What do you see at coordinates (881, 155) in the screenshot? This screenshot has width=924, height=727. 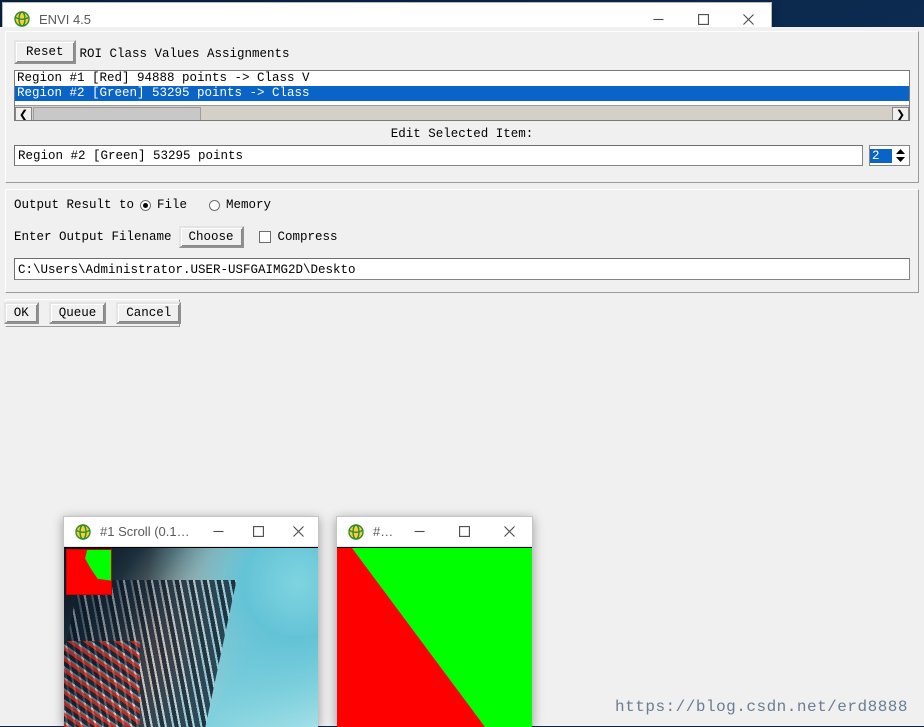 I see `class-value-input: 2` at bounding box center [881, 155].